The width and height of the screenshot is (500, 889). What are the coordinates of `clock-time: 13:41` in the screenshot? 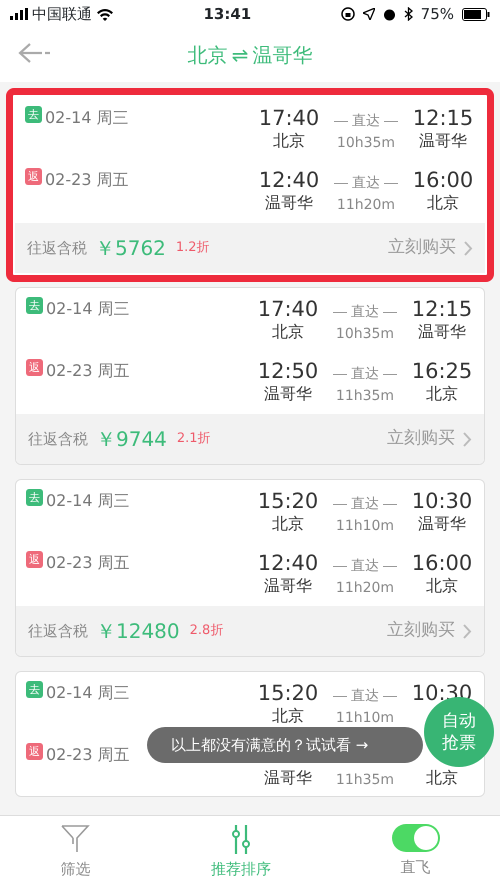 It's located at (227, 14).